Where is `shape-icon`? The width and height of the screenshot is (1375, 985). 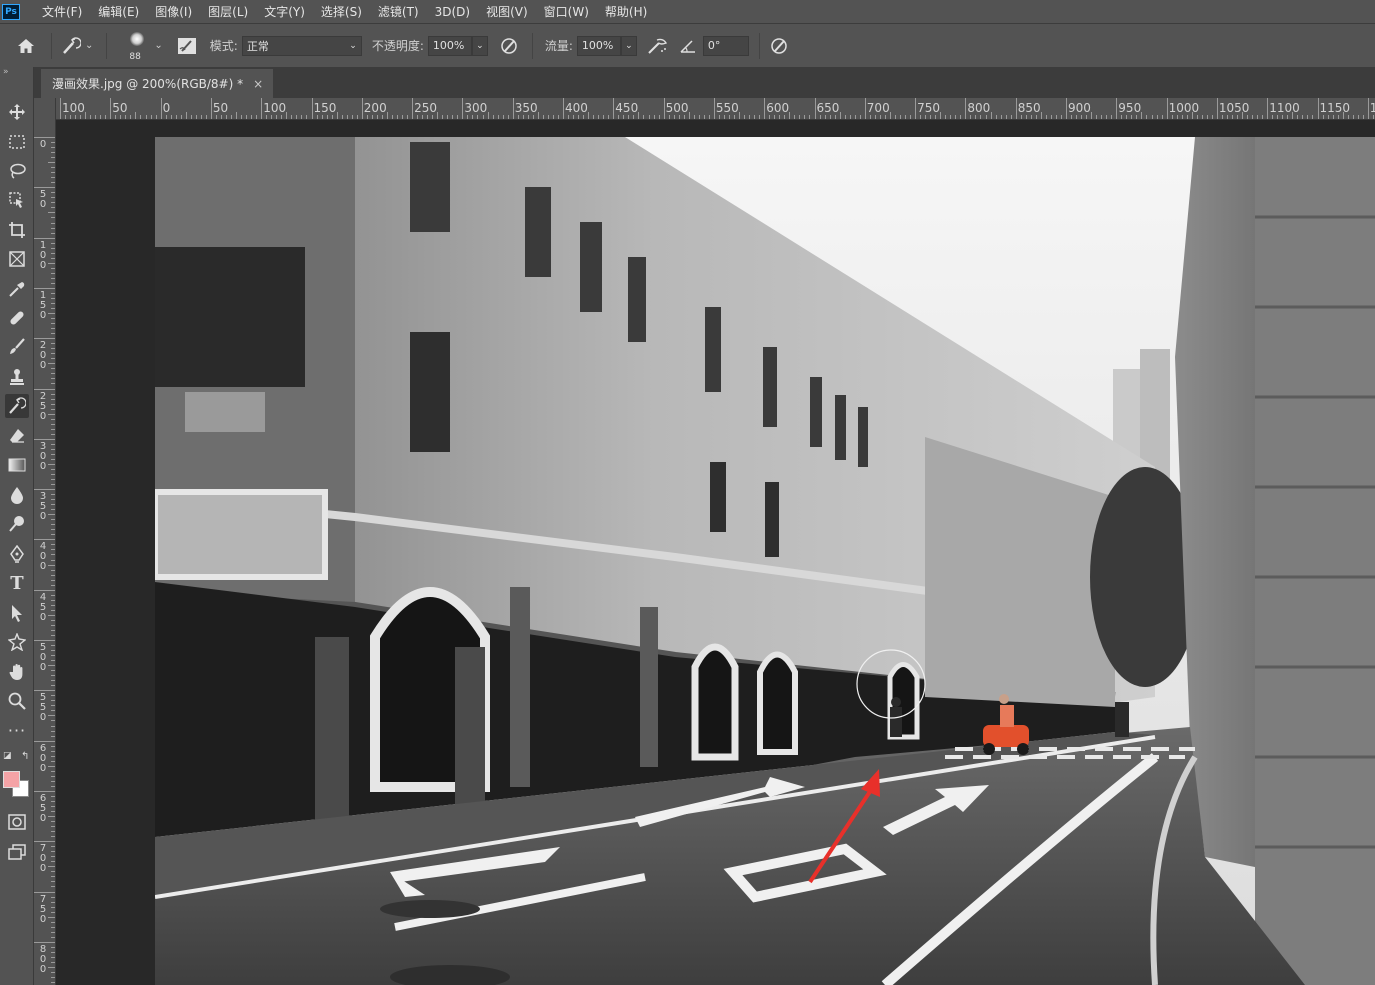
shape-icon is located at coordinates (17, 642).